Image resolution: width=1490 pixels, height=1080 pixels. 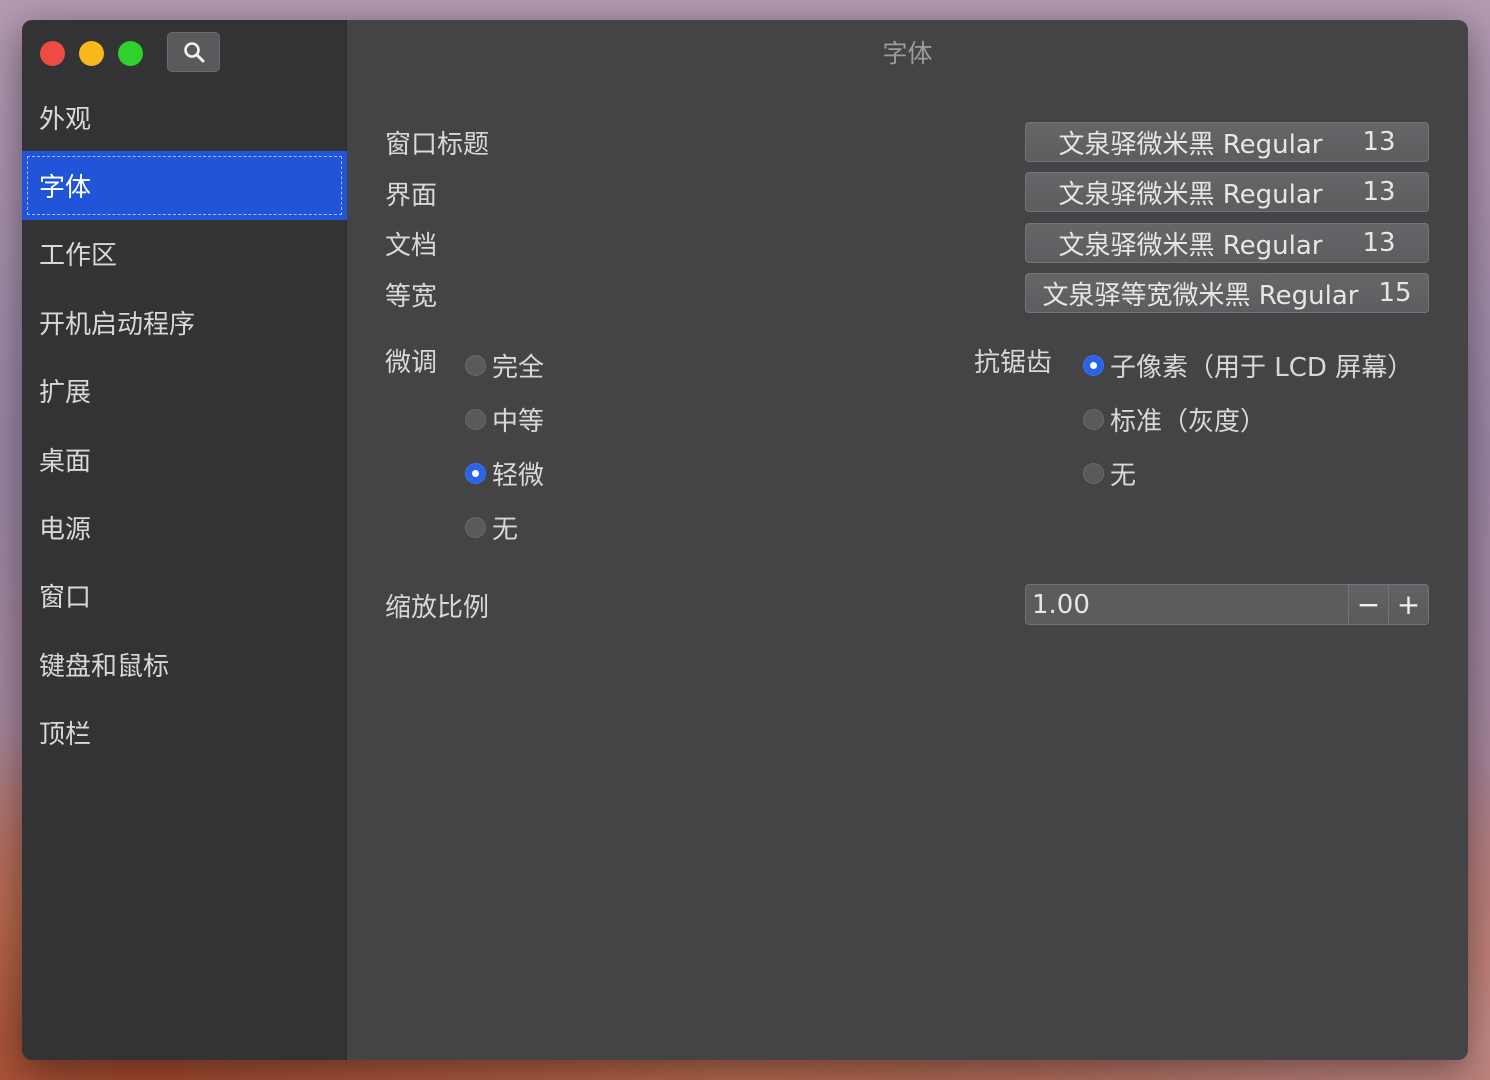 What do you see at coordinates (184, 664) in the screenshot?
I see `sidebar-item-keyboard-mouse: 键盘和鼠标` at bounding box center [184, 664].